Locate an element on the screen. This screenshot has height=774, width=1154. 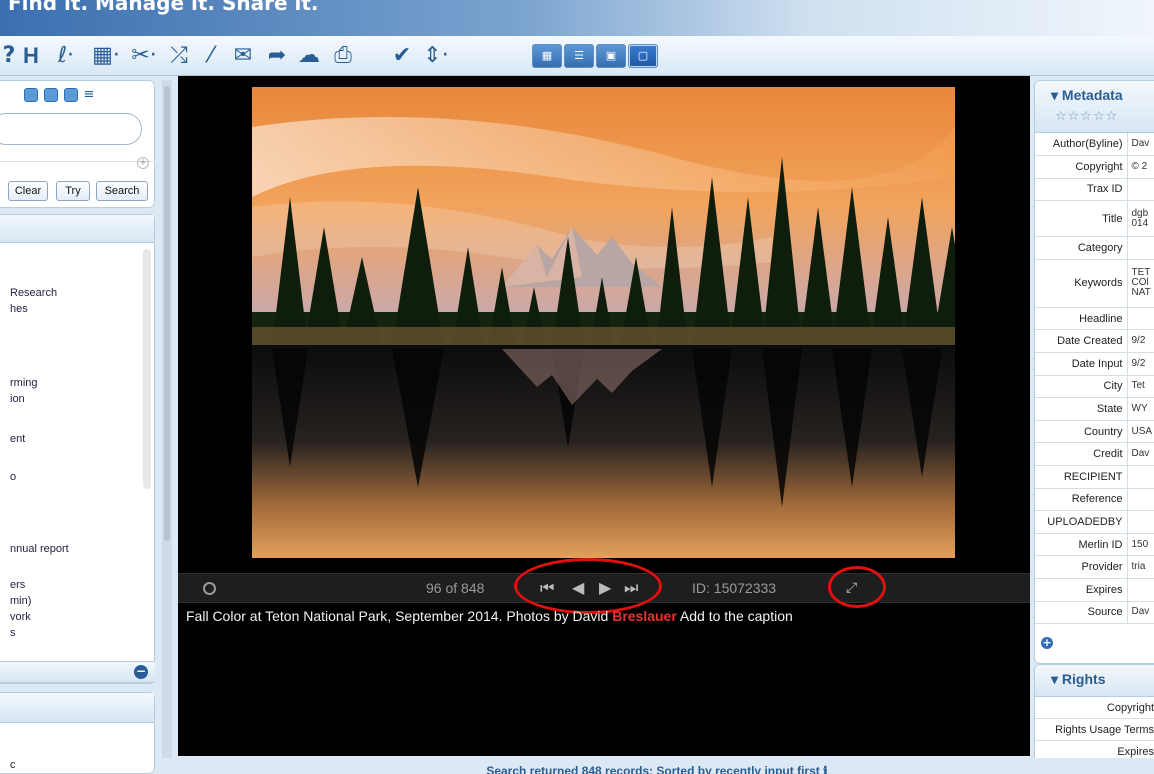
caption-highlight: Breslauer is located at coordinates (644, 616).